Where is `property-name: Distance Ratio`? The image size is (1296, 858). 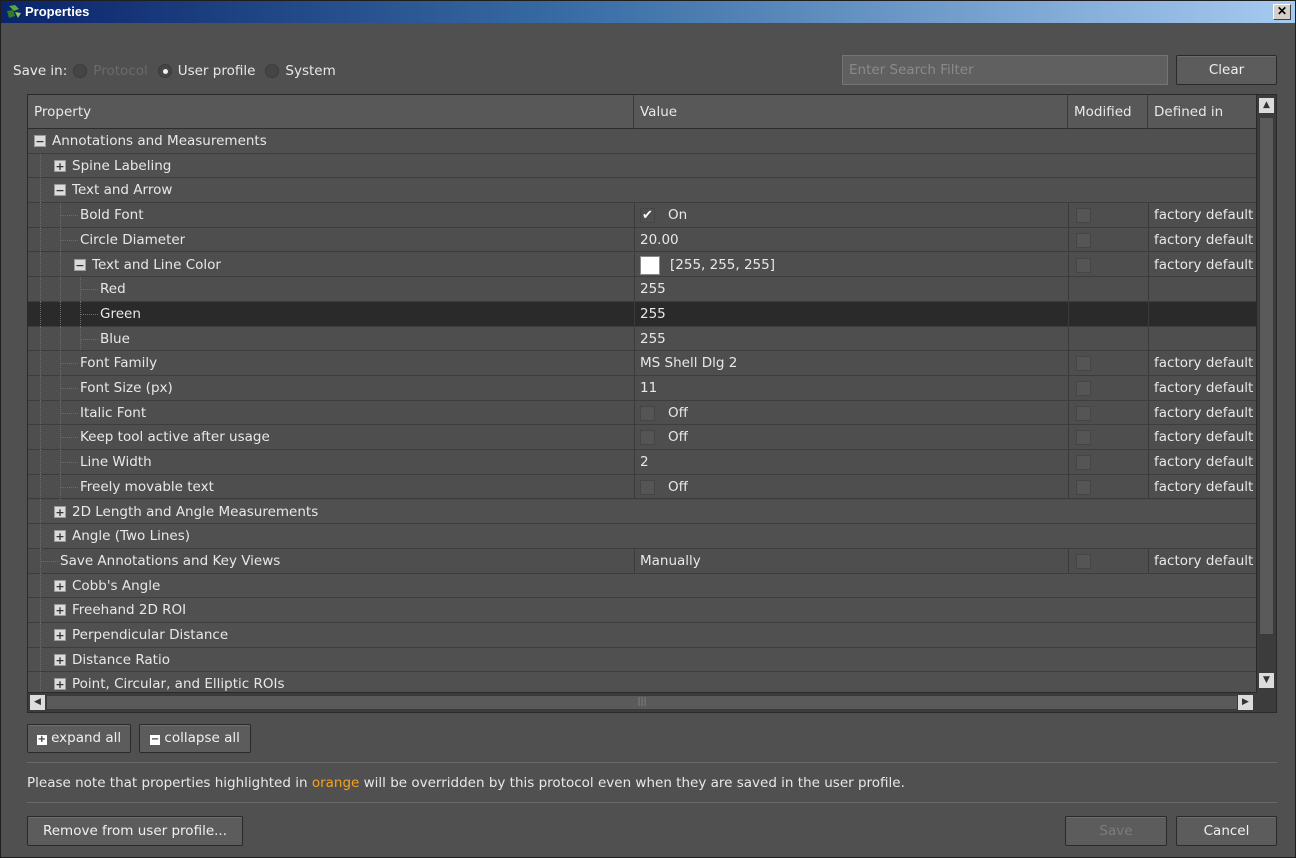 property-name: Distance Ratio is located at coordinates (121, 659).